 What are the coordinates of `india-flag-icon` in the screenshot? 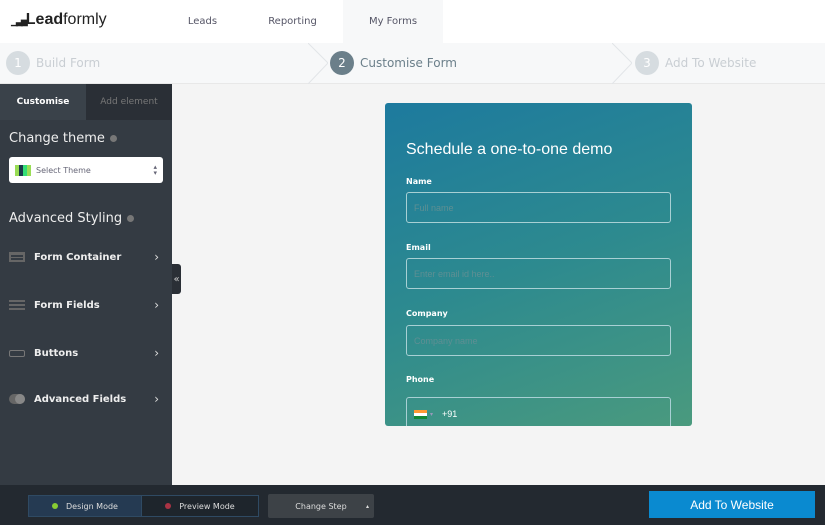 It's located at (420, 414).